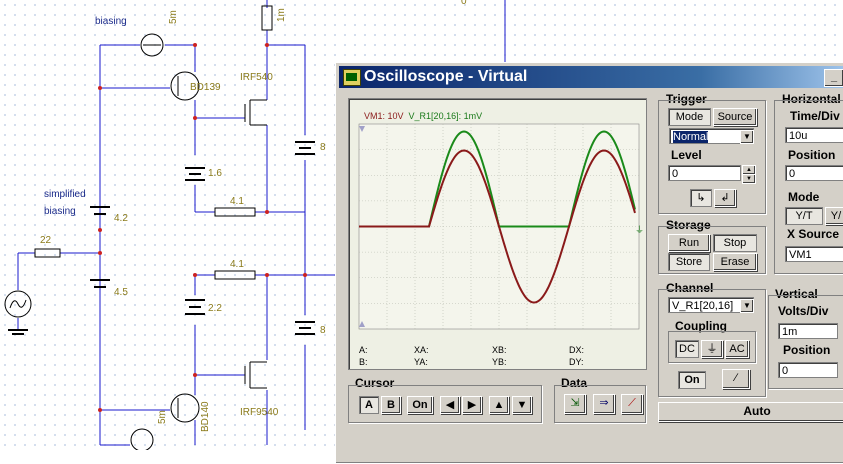 The height and width of the screenshot is (464, 843). I want to click on label-batt-1-6: 1.6, so click(215, 173).